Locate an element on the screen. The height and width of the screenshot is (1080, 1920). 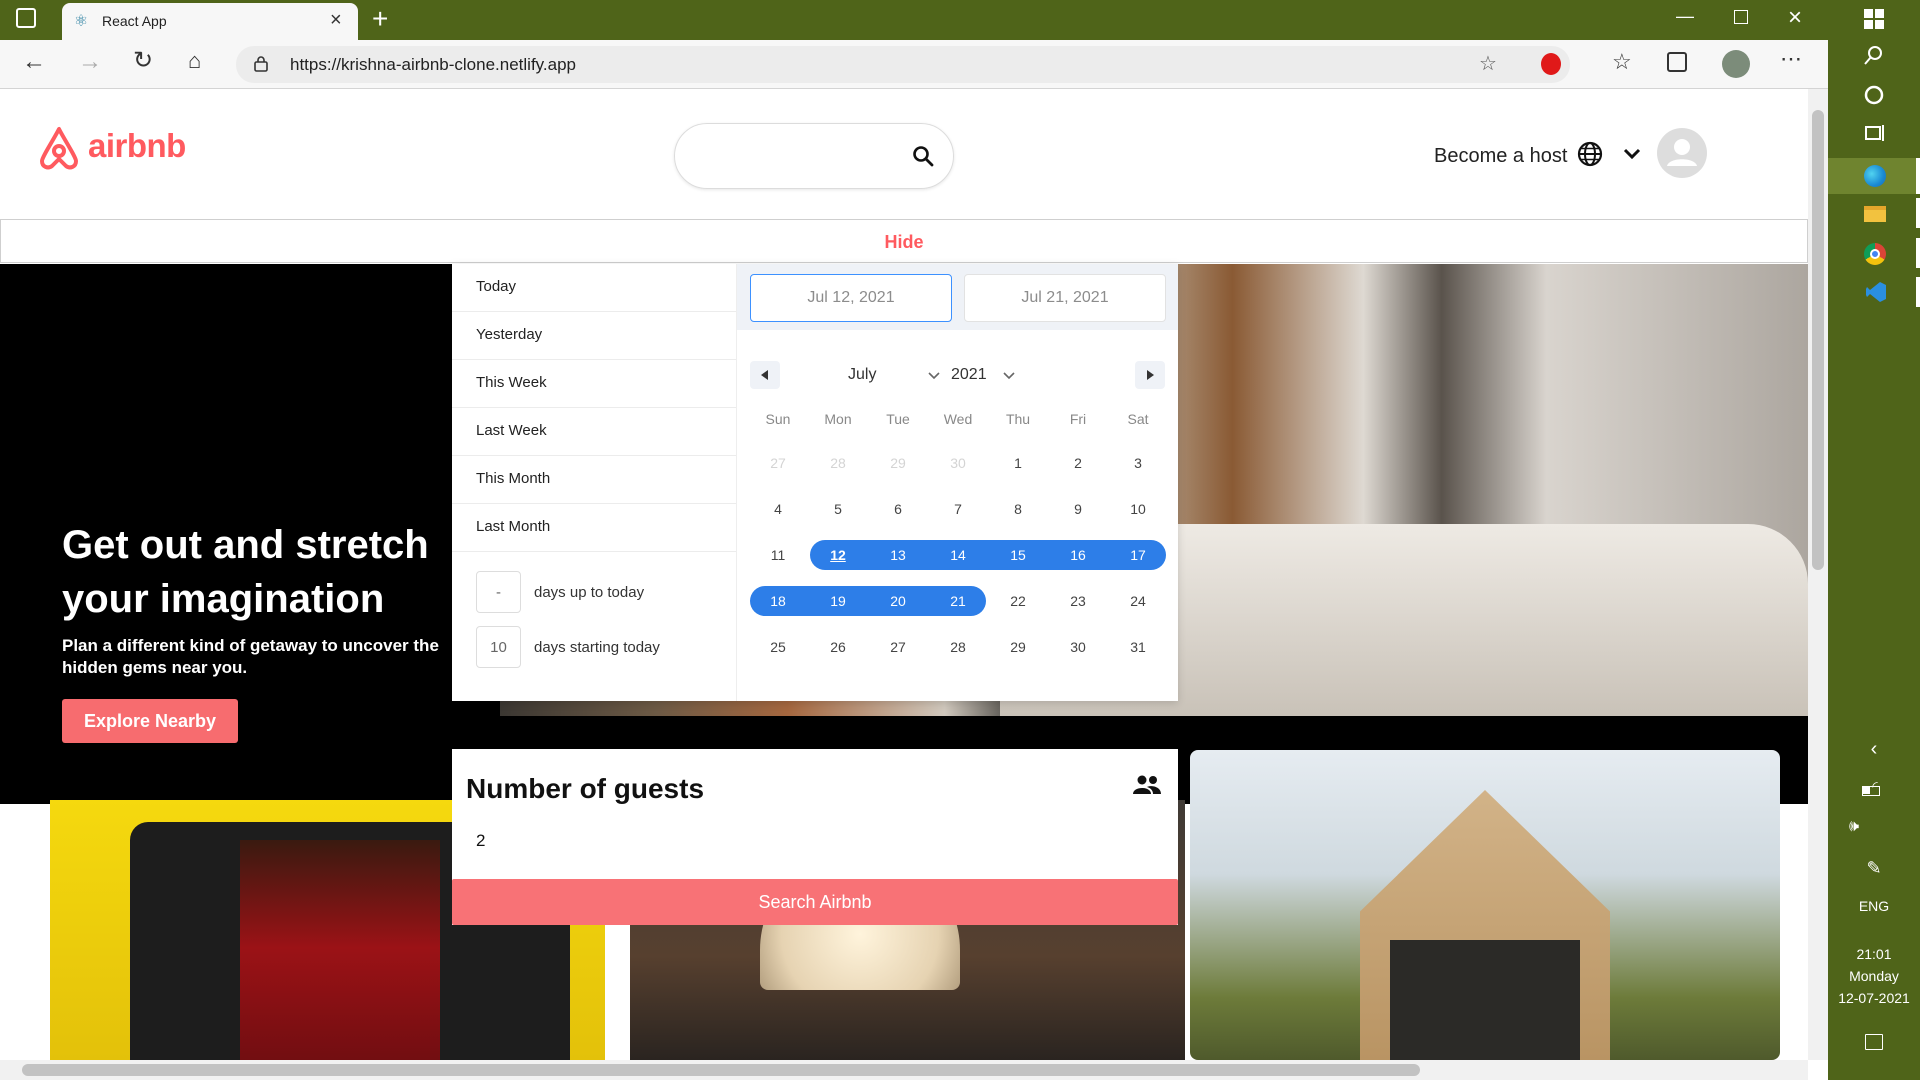
home-icon: ⌂ is located at coordinates (194, 61).